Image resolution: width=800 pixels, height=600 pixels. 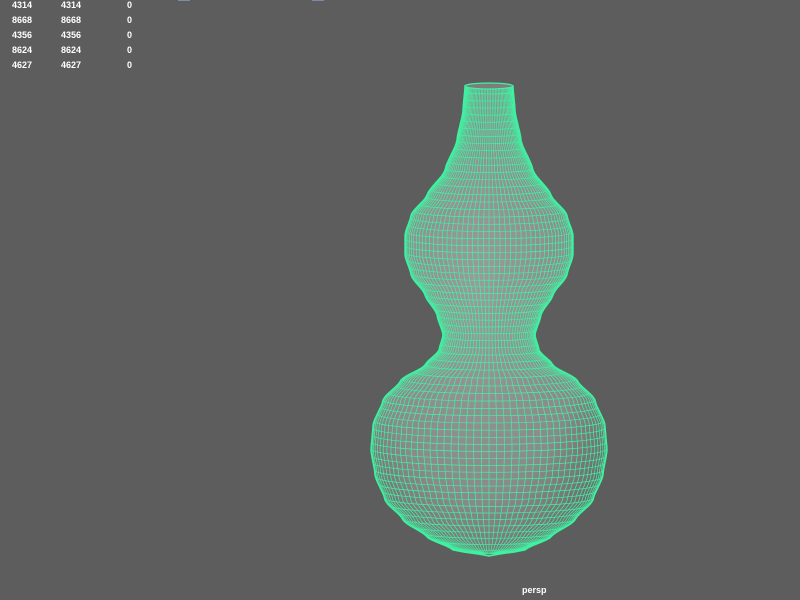 What do you see at coordinates (534, 590) in the screenshot?
I see `camera-name-label: persp` at bounding box center [534, 590].